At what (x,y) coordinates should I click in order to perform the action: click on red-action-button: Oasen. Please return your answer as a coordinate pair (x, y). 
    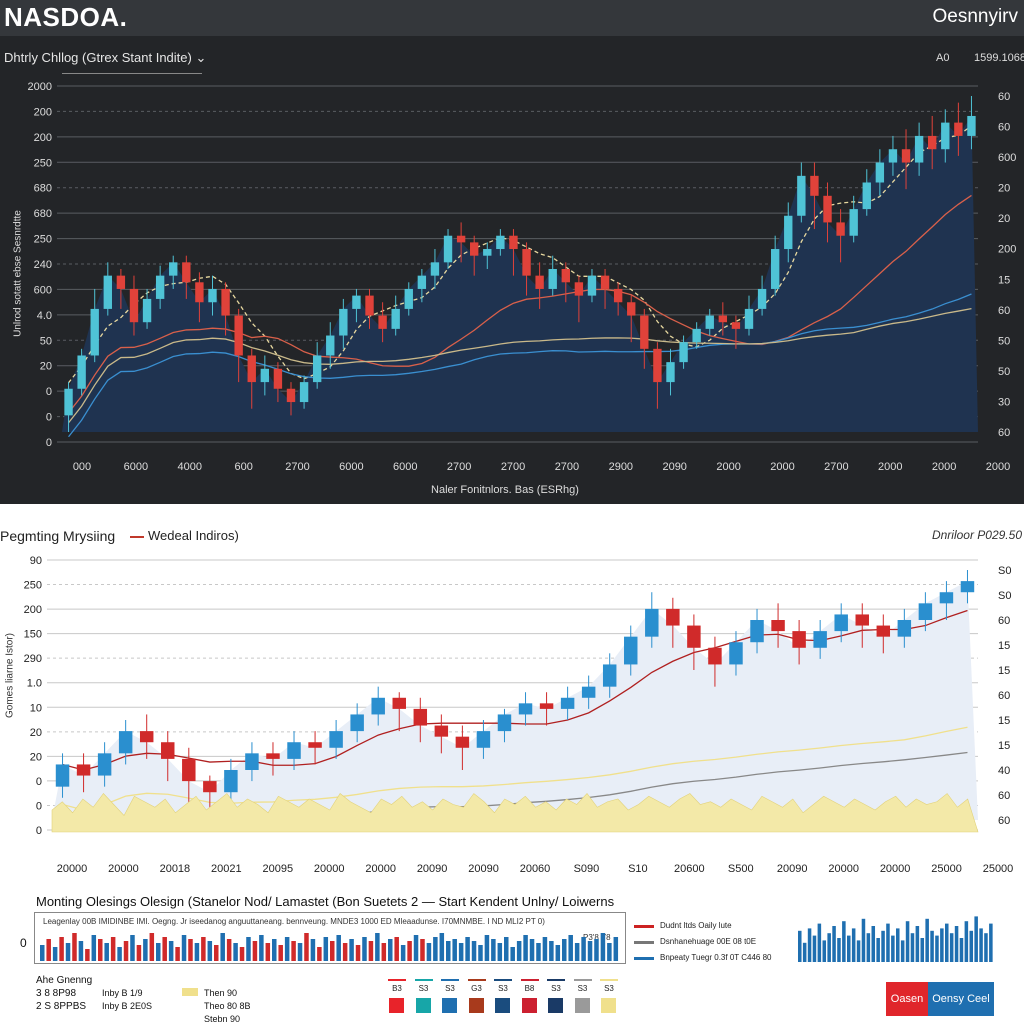
    Looking at the image, I should click on (907, 999).